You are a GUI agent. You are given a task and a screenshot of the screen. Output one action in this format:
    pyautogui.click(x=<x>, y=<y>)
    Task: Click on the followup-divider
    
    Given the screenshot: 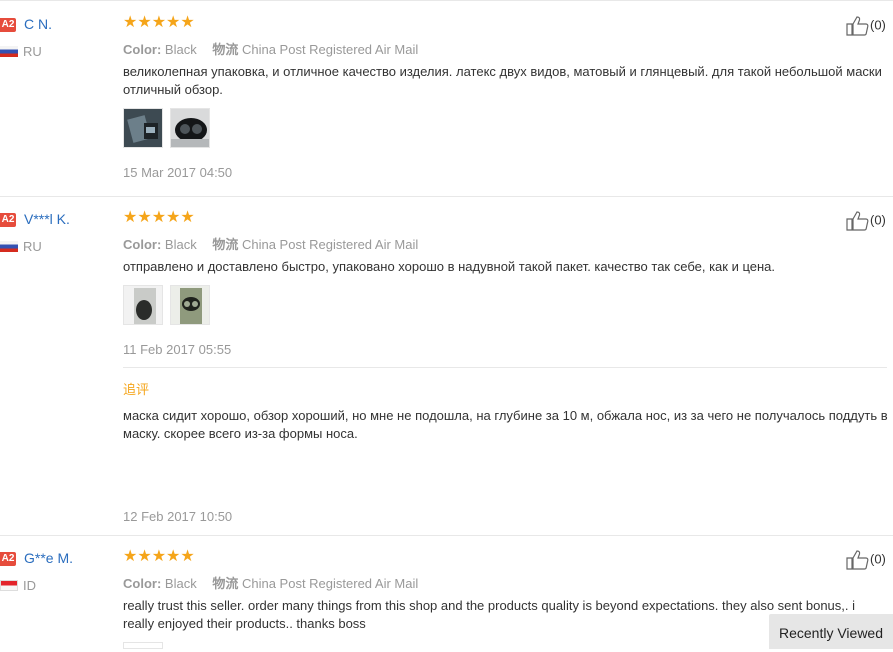 What is the action you would take?
    pyautogui.click(x=505, y=367)
    